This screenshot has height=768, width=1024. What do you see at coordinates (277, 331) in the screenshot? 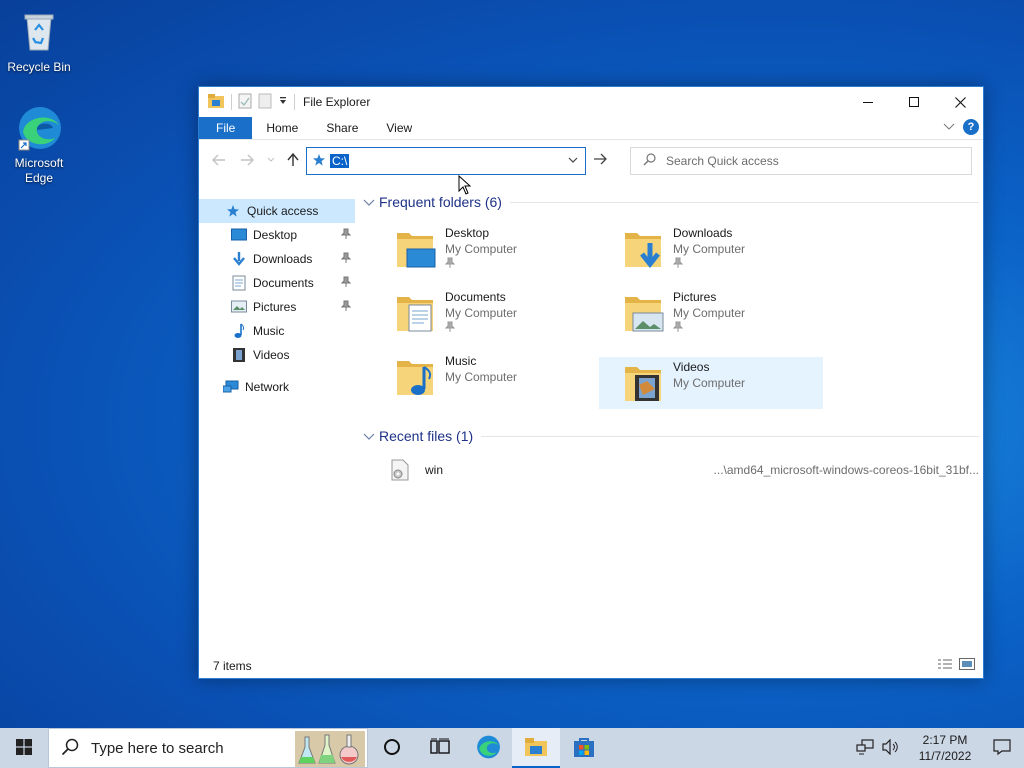
I see `sidebar-item-music: Music` at bounding box center [277, 331].